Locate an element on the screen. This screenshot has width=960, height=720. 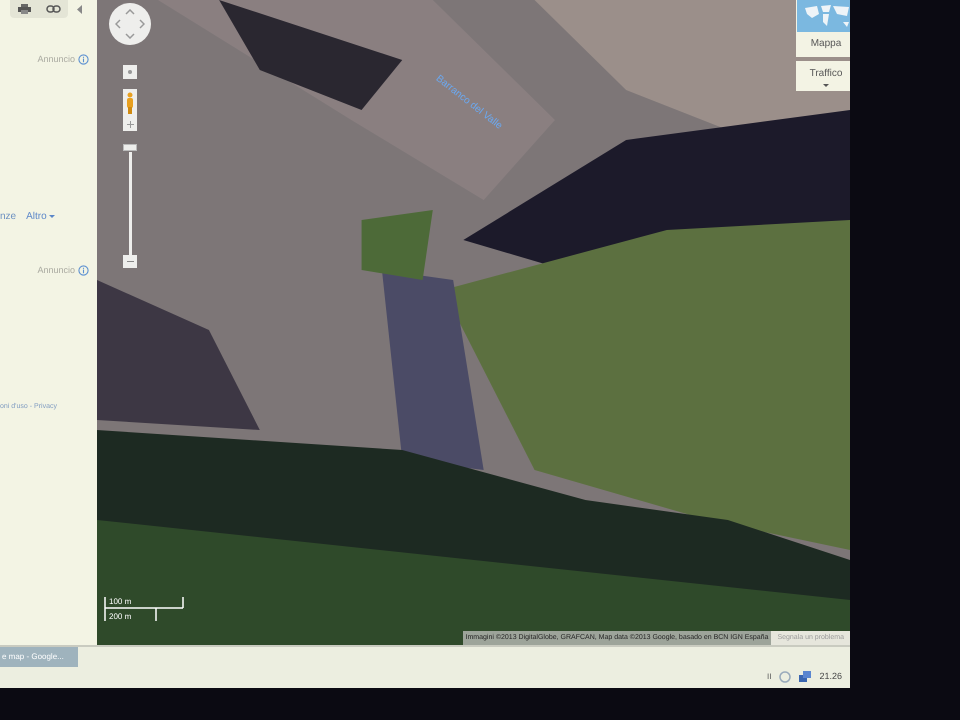
print-icon is located at coordinates (24, 9).